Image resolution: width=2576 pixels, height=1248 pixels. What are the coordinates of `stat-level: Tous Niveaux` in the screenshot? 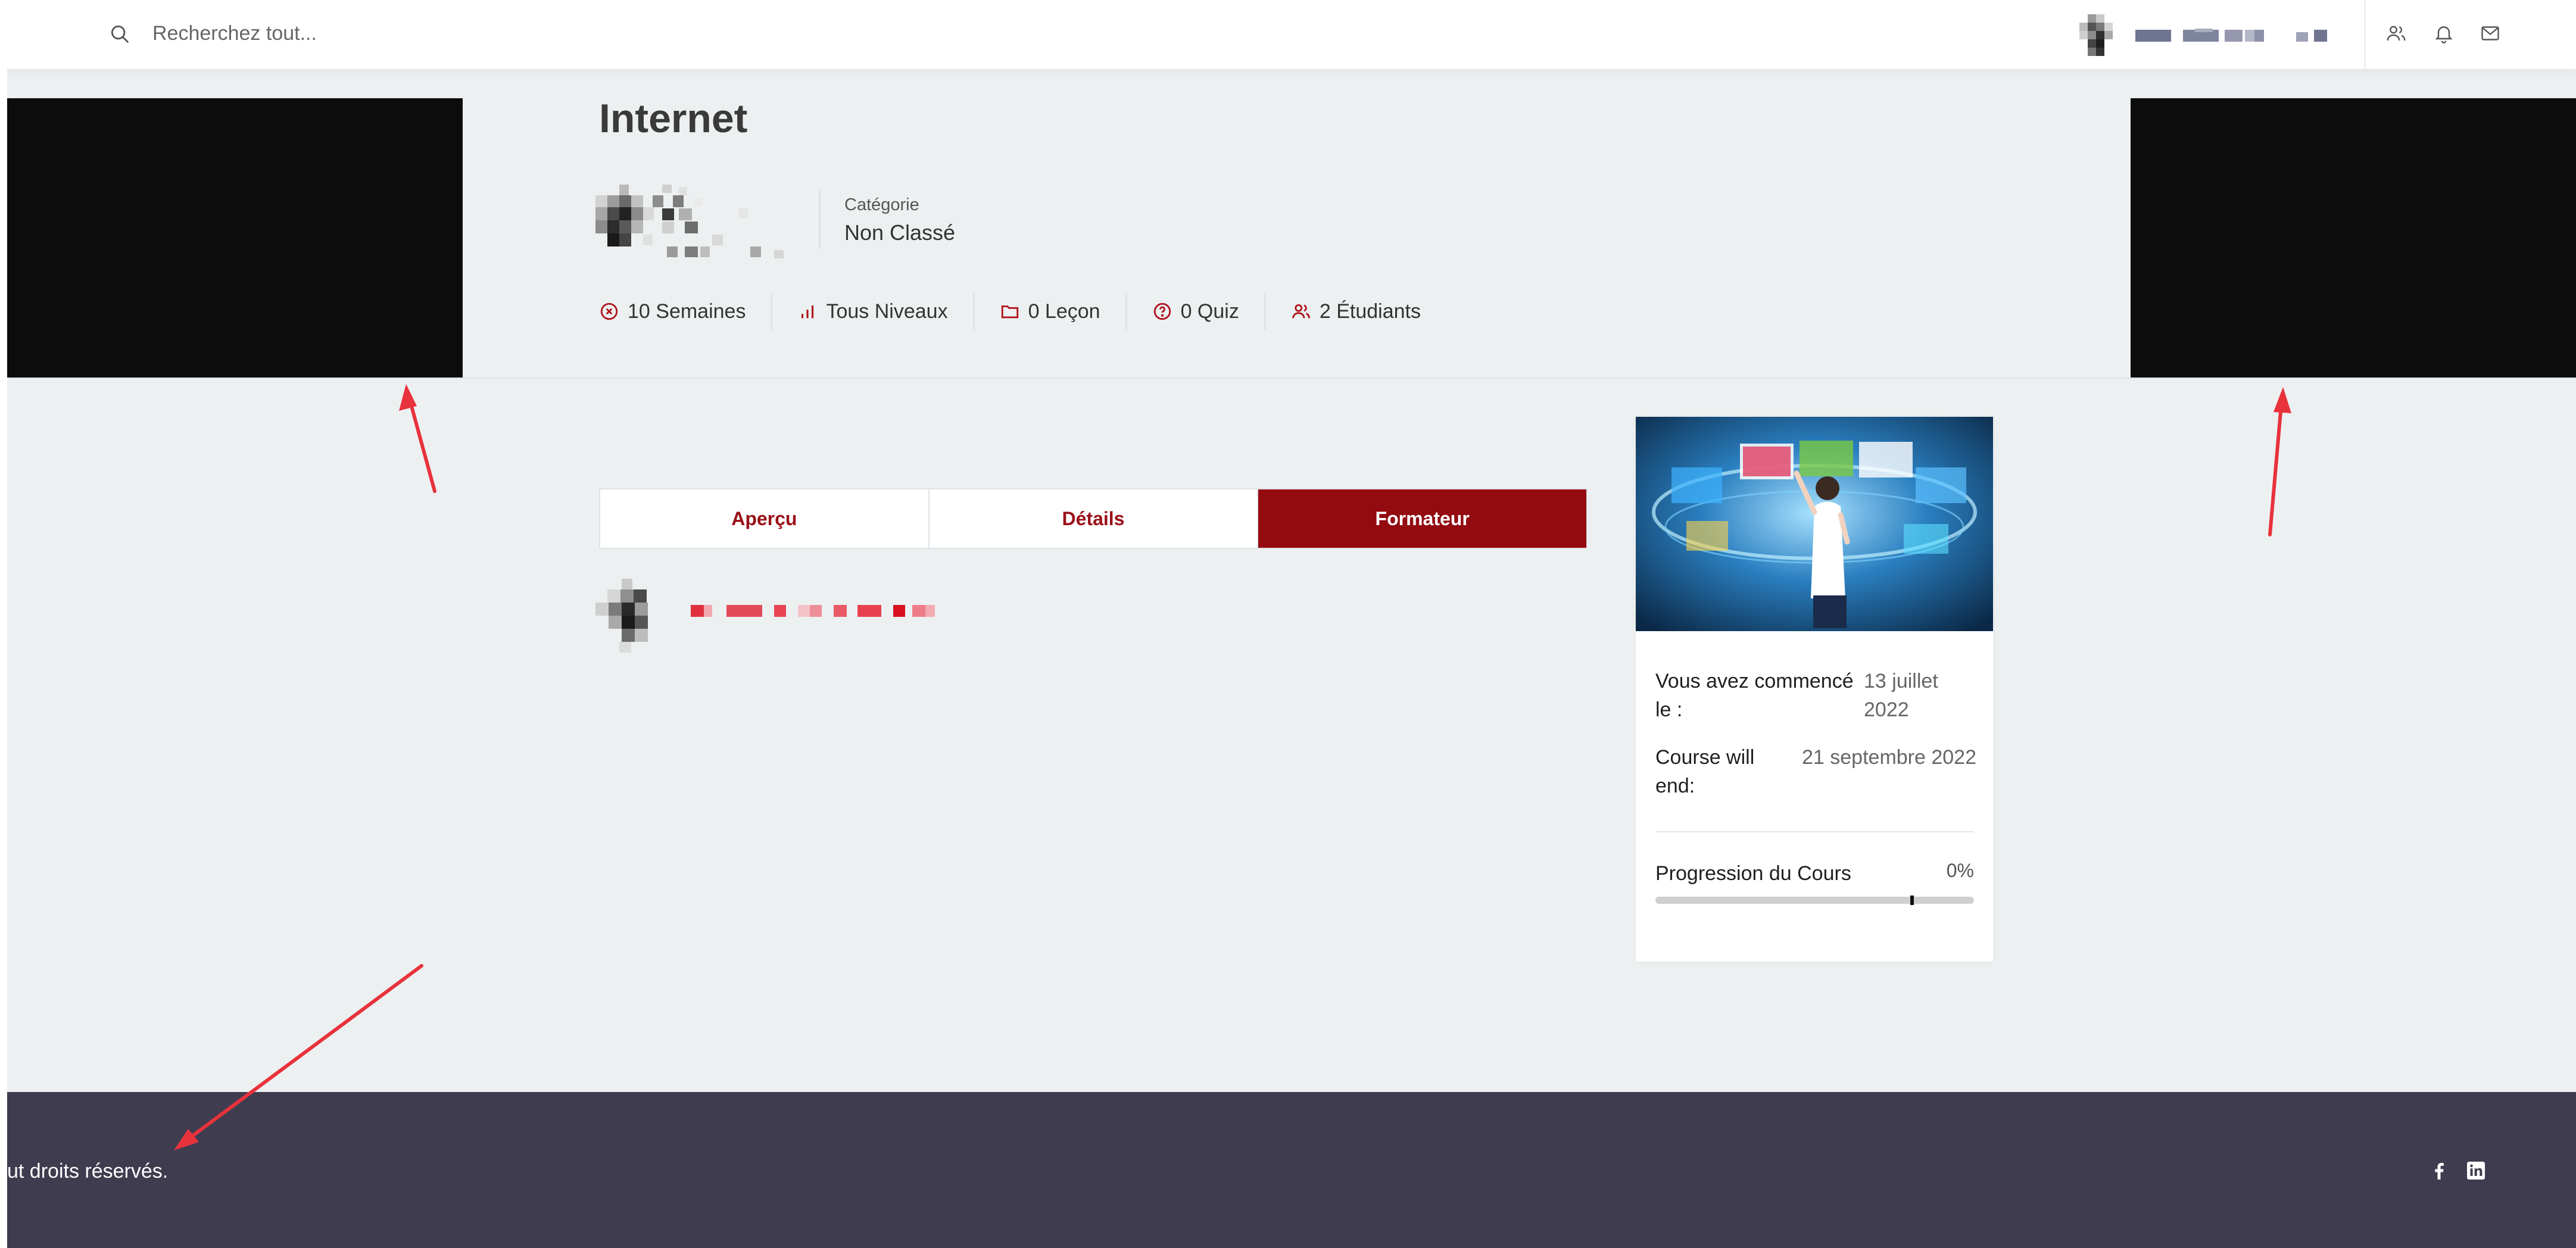 It's located at (872, 312).